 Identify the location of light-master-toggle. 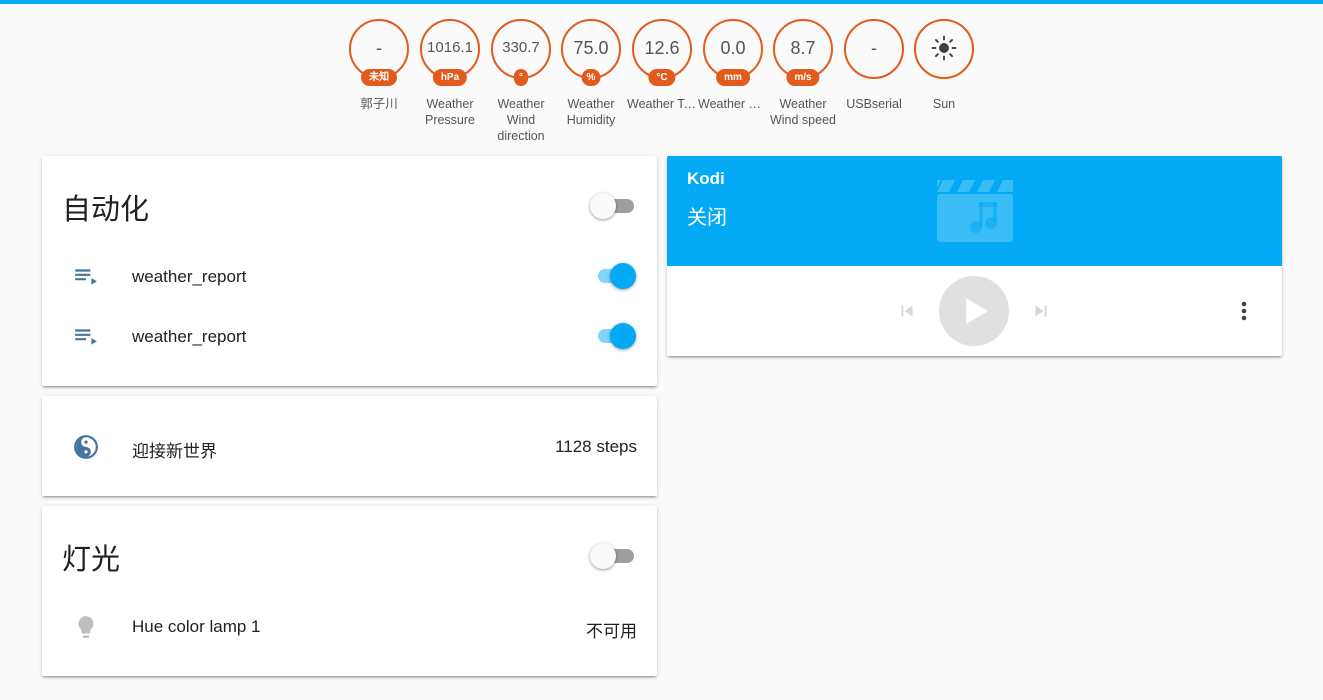
(613, 556).